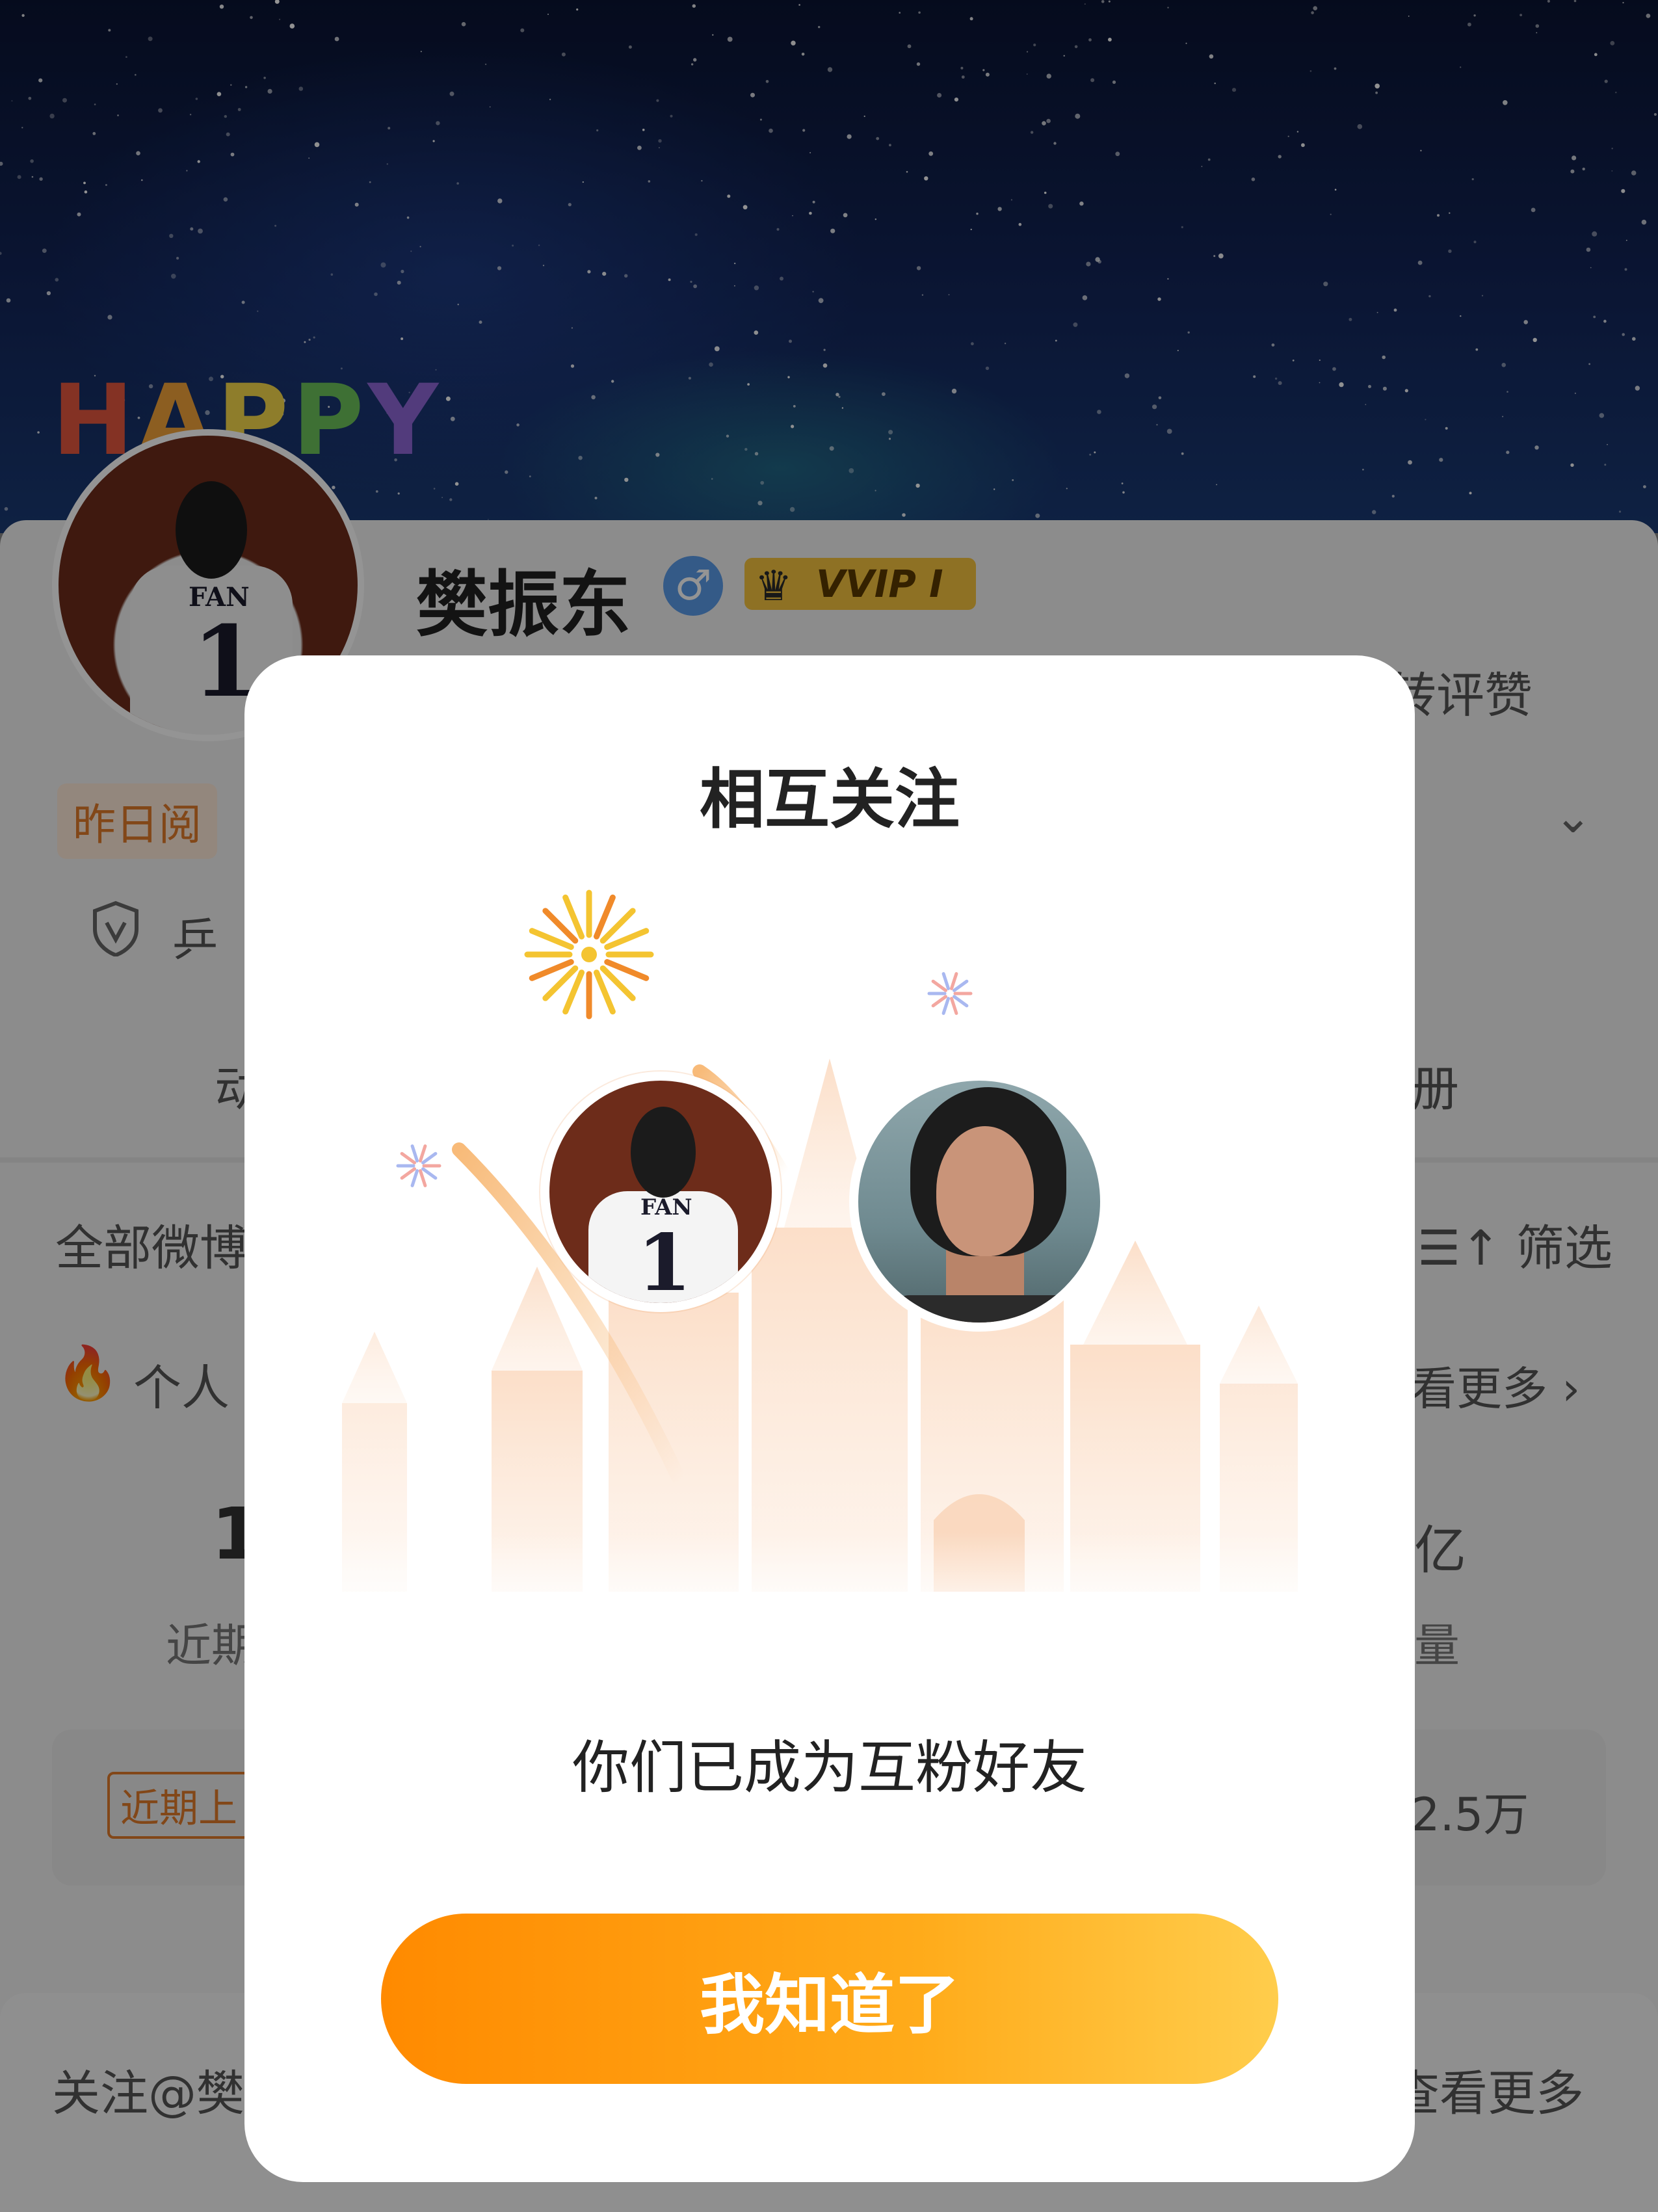 This screenshot has height=2212, width=1658. What do you see at coordinates (664, 1263) in the screenshot?
I see `jersey-number: 1` at bounding box center [664, 1263].